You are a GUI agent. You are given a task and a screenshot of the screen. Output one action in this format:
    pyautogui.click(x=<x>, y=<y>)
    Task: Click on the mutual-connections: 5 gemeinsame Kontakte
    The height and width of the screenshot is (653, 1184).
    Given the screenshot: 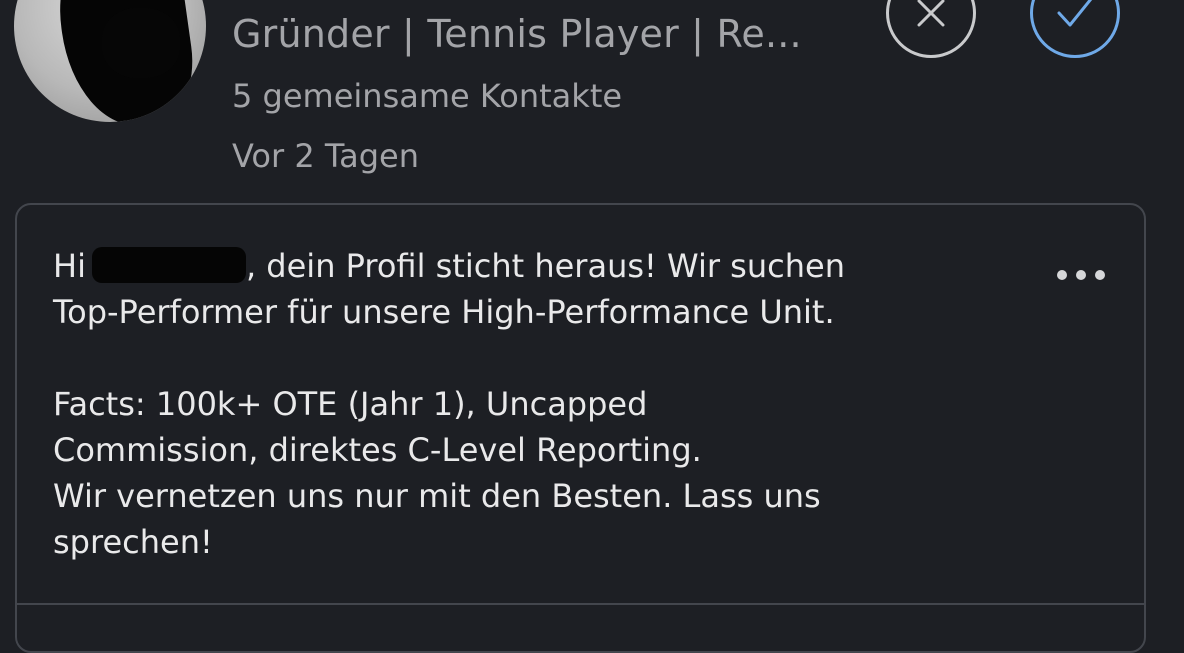 What is the action you would take?
    pyautogui.click(x=427, y=96)
    